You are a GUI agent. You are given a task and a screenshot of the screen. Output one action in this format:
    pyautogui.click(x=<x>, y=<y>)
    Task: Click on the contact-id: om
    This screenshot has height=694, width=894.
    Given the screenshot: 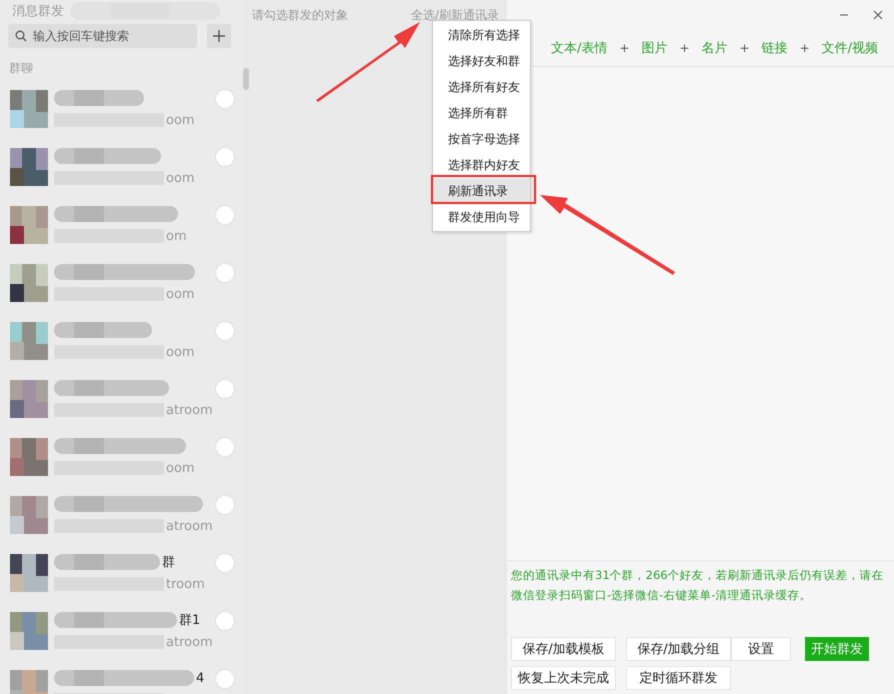 What is the action you would take?
    pyautogui.click(x=176, y=236)
    